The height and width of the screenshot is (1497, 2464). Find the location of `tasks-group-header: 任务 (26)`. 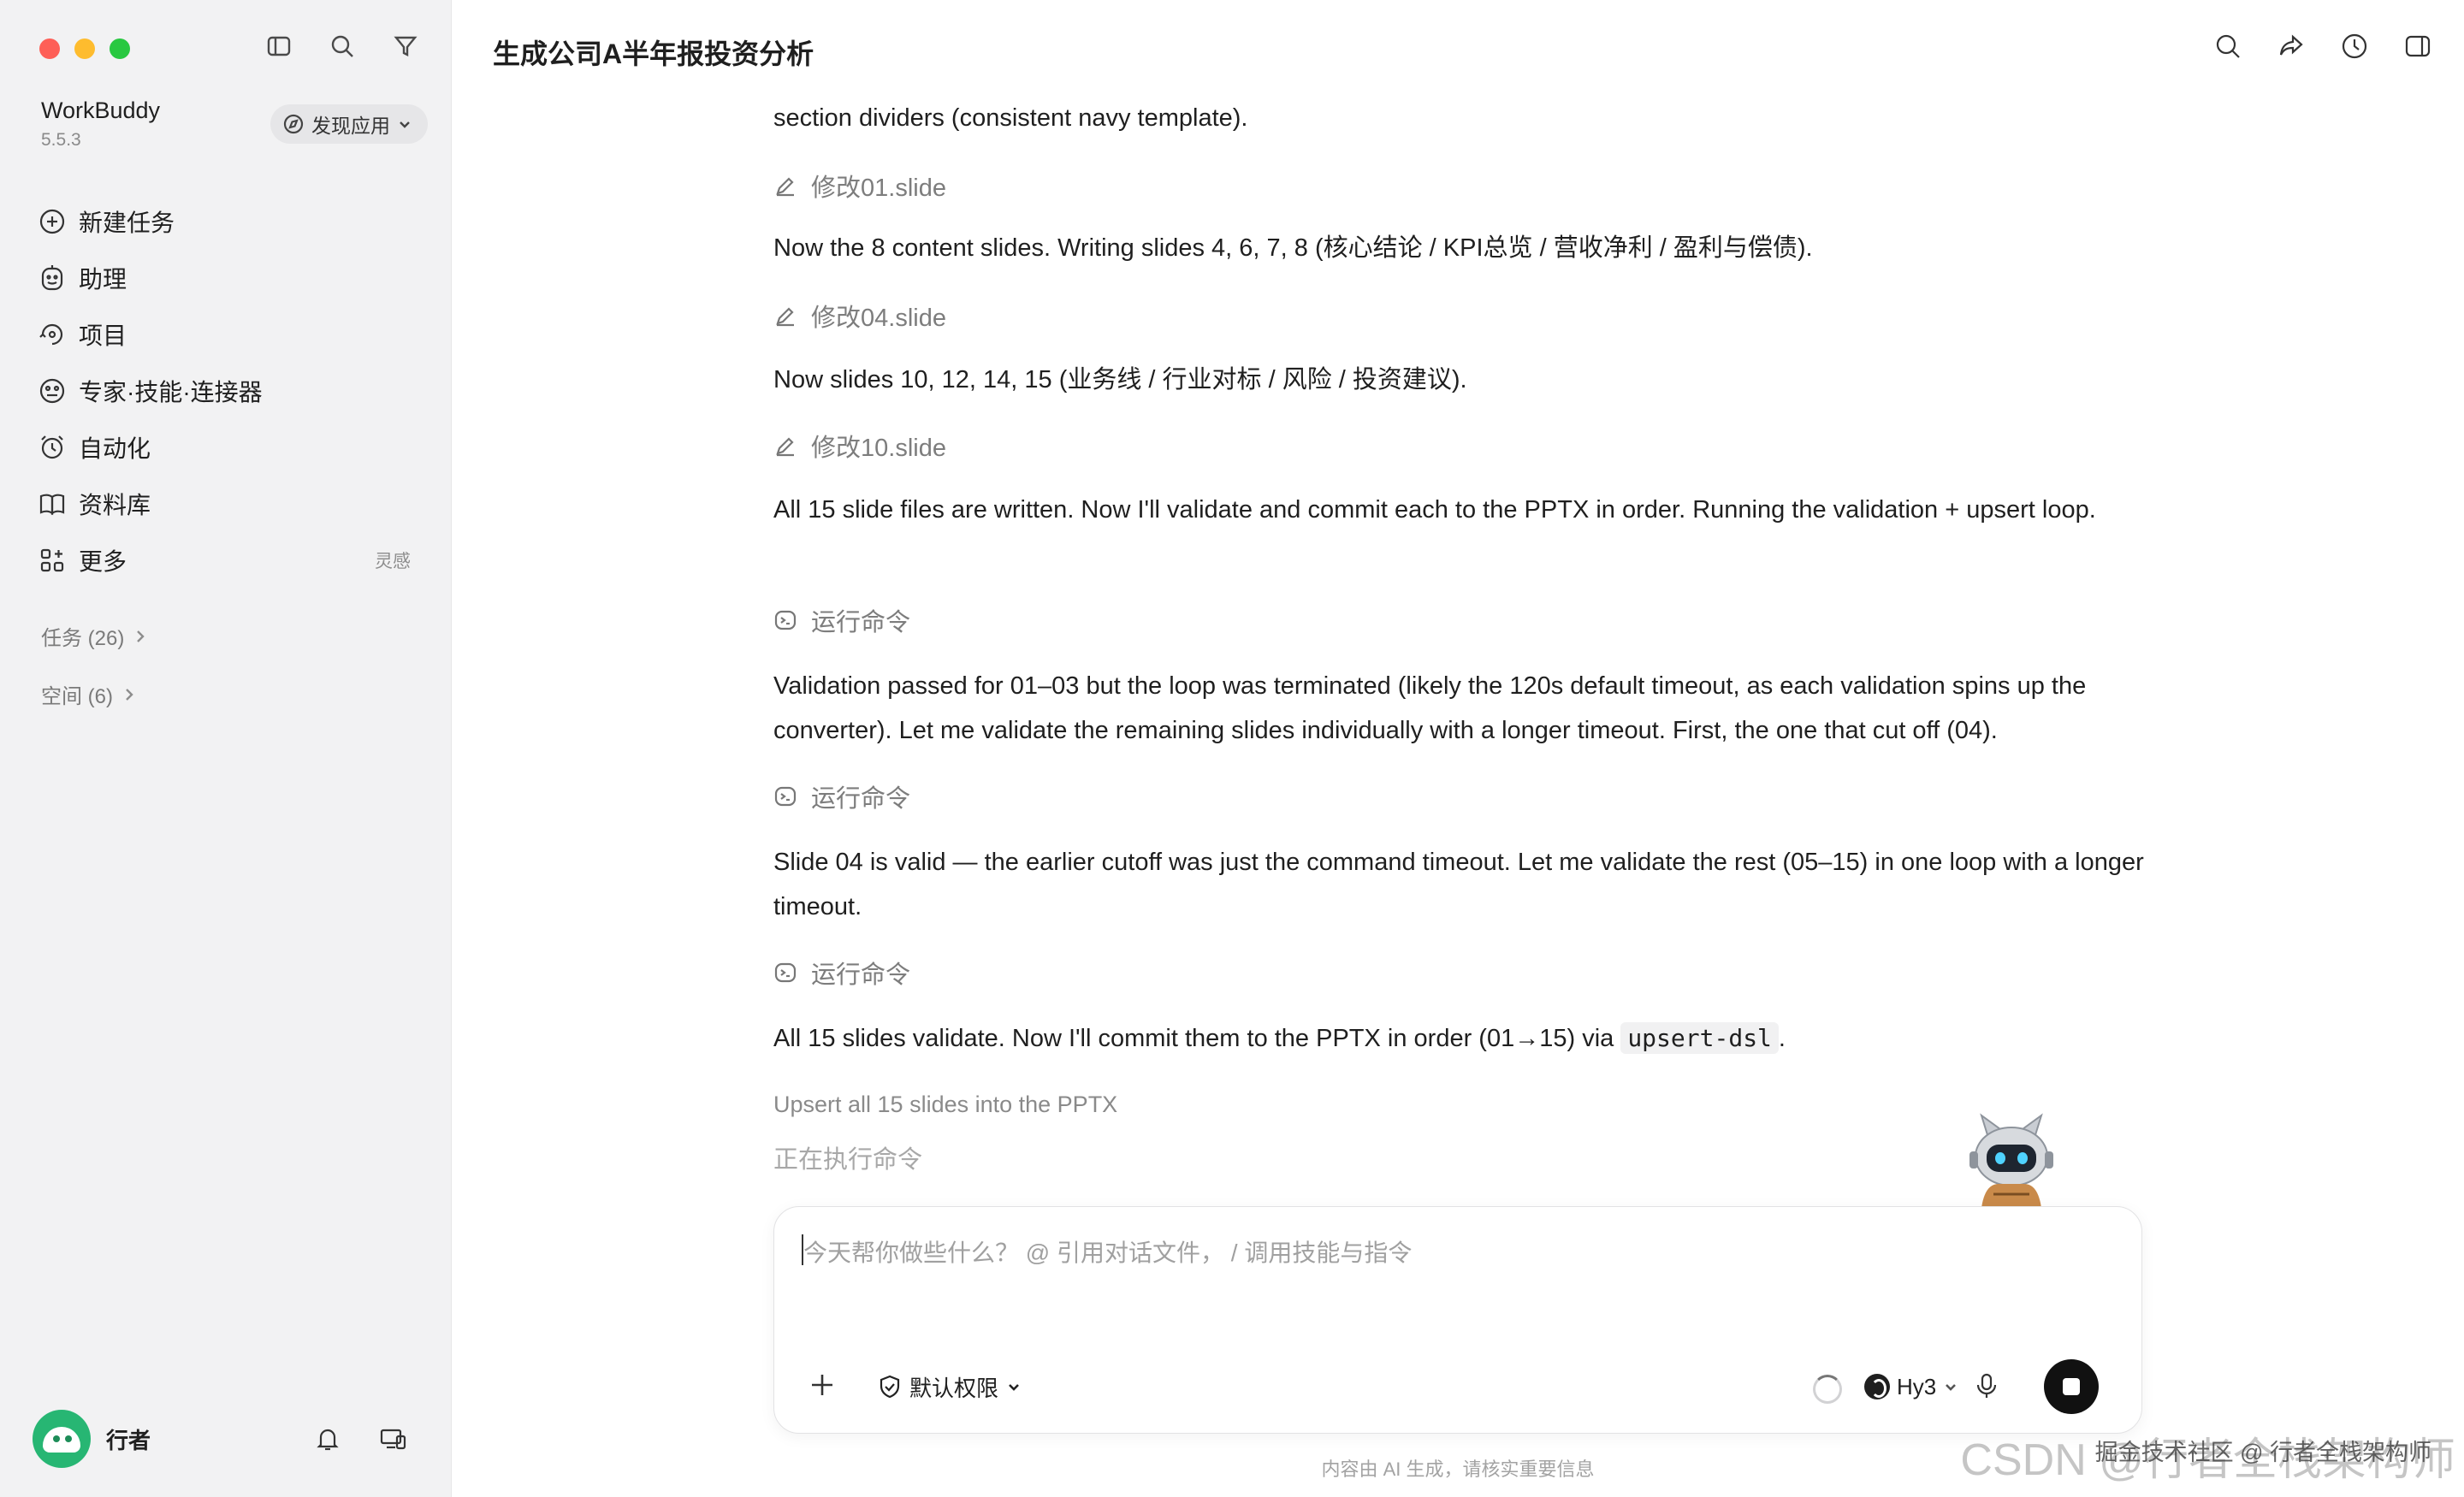

tasks-group-header: 任务 (26) is located at coordinates (94, 636).